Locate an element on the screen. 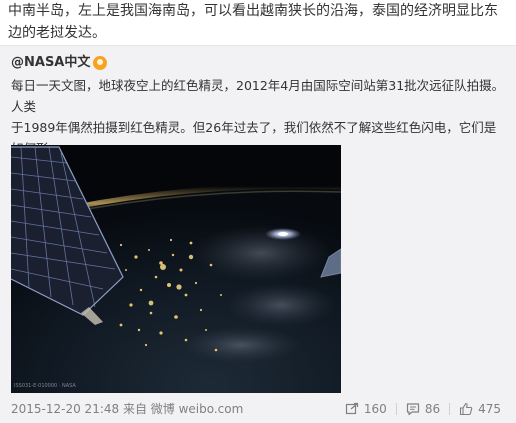 The image size is (516, 423). comment-count: 86 is located at coordinates (432, 409).